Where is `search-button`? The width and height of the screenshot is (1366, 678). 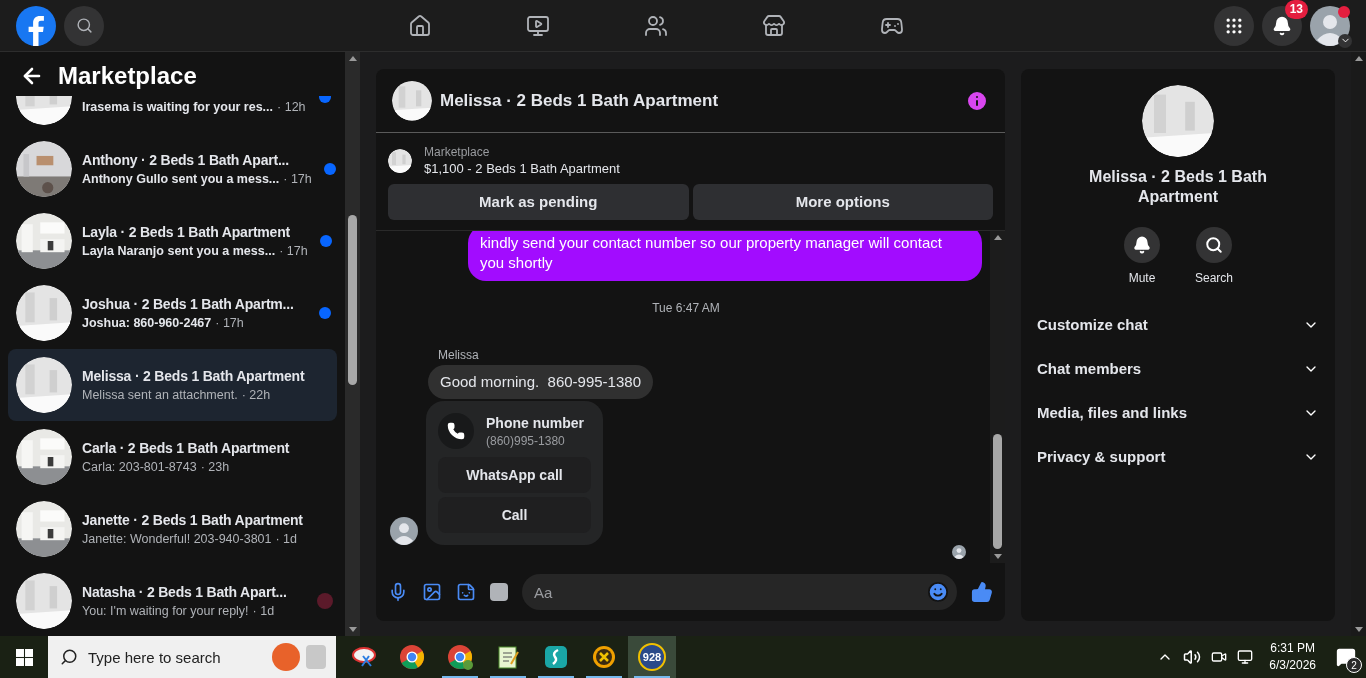 search-button is located at coordinates (84, 25).